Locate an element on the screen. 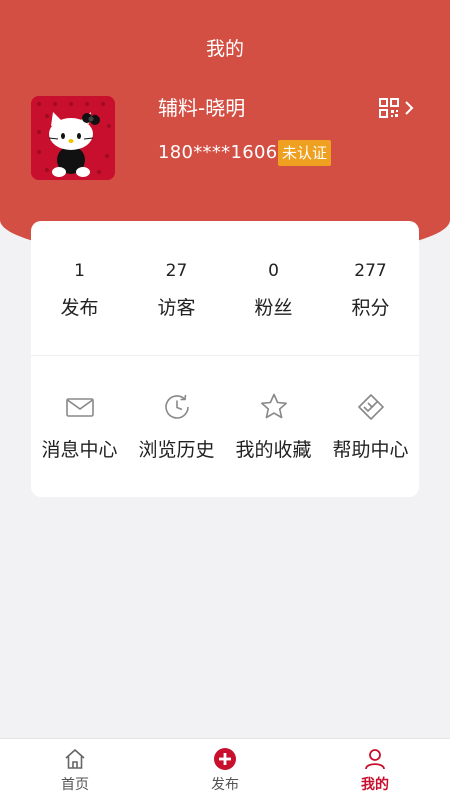 This screenshot has height=800, width=450. stat-value: 1 is located at coordinates (79, 271).